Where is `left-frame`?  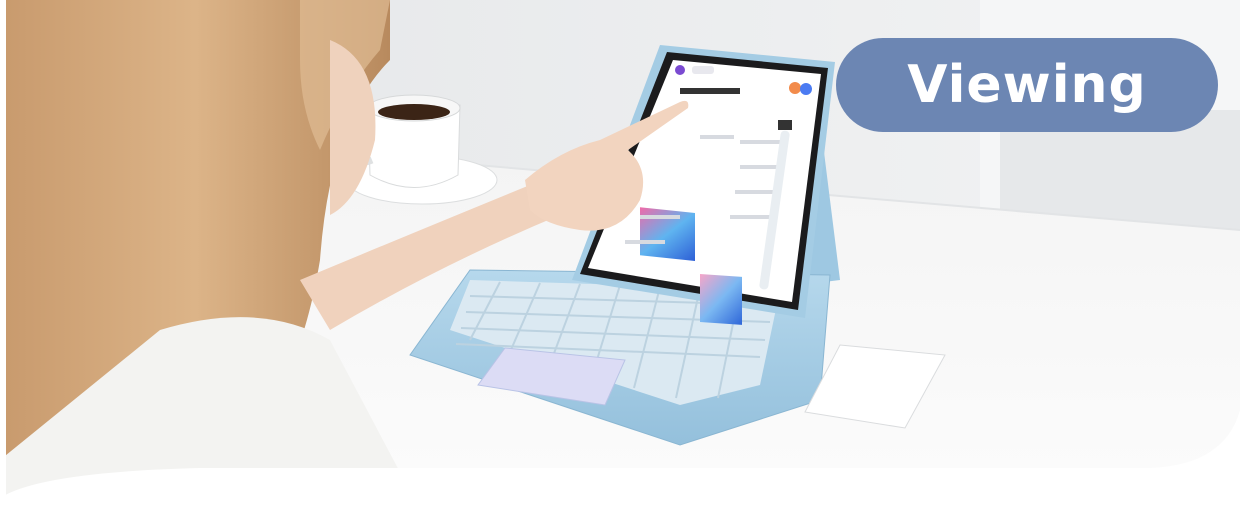
left-frame is located at coordinates (3, 255).